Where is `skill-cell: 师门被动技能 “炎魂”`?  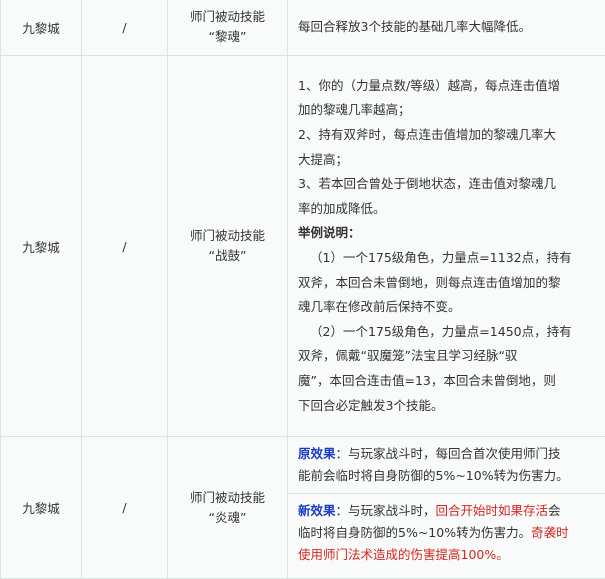 skill-cell: 师门被动技能 “炎魂” is located at coordinates (228, 508).